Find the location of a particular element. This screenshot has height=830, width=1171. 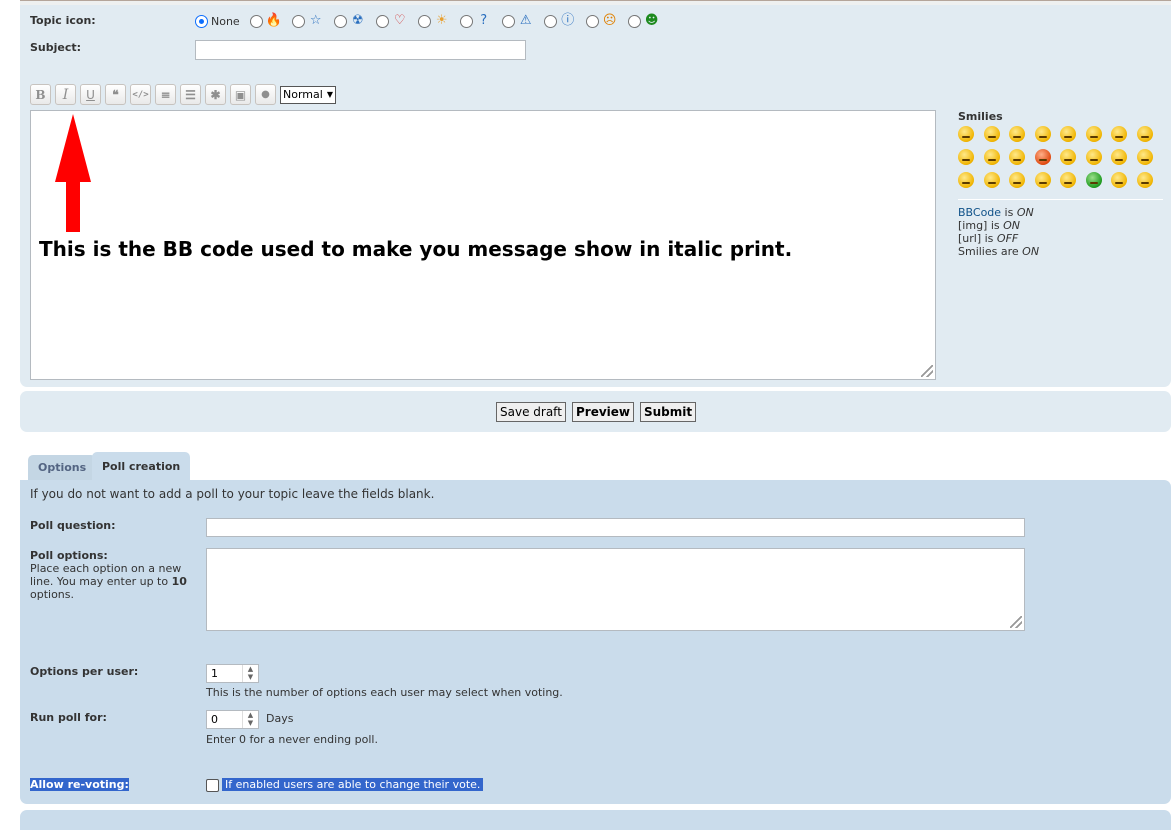

submit-button: Submit is located at coordinates (668, 412).